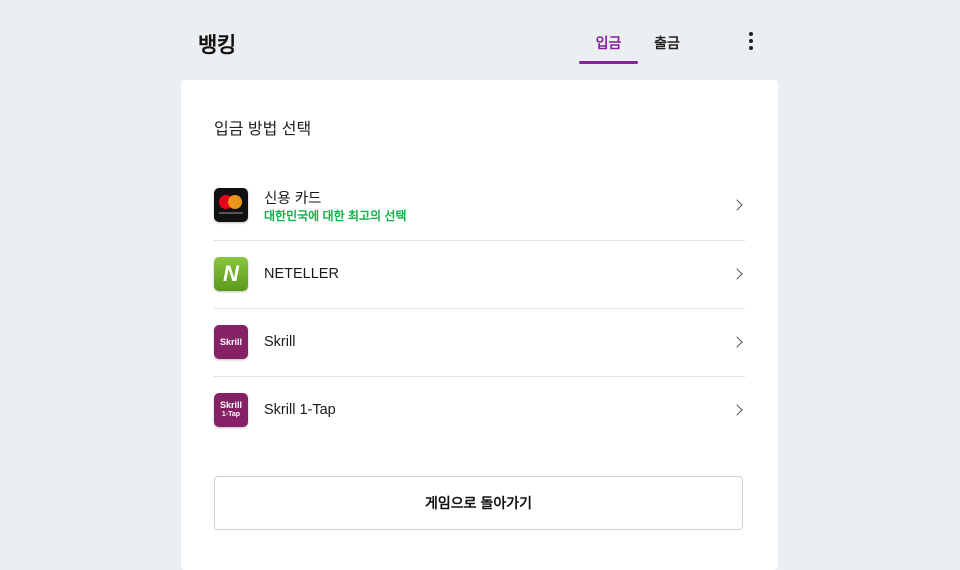 This screenshot has width=960, height=570. What do you see at coordinates (301, 274) in the screenshot?
I see `payment-method-name: NETELLER` at bounding box center [301, 274].